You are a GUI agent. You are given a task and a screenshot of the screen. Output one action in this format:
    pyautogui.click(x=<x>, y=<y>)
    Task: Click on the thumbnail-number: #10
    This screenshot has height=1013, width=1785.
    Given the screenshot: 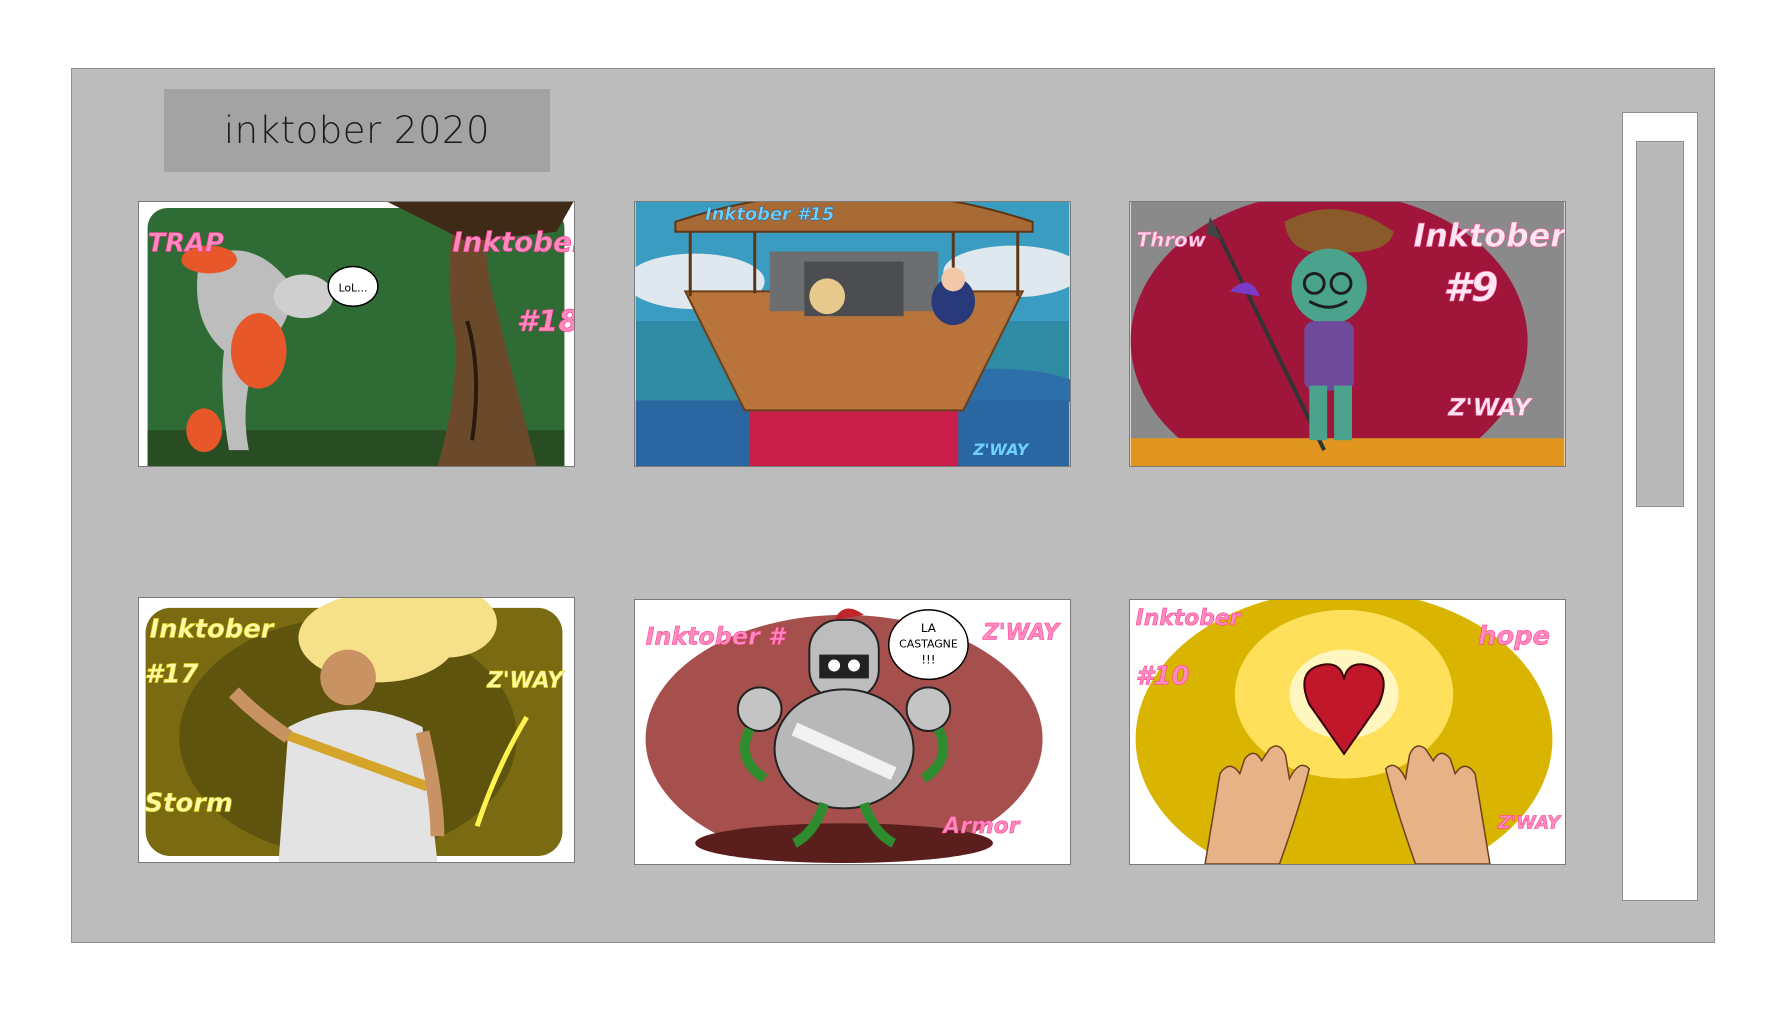 What is the action you would take?
    pyautogui.click(x=1163, y=676)
    